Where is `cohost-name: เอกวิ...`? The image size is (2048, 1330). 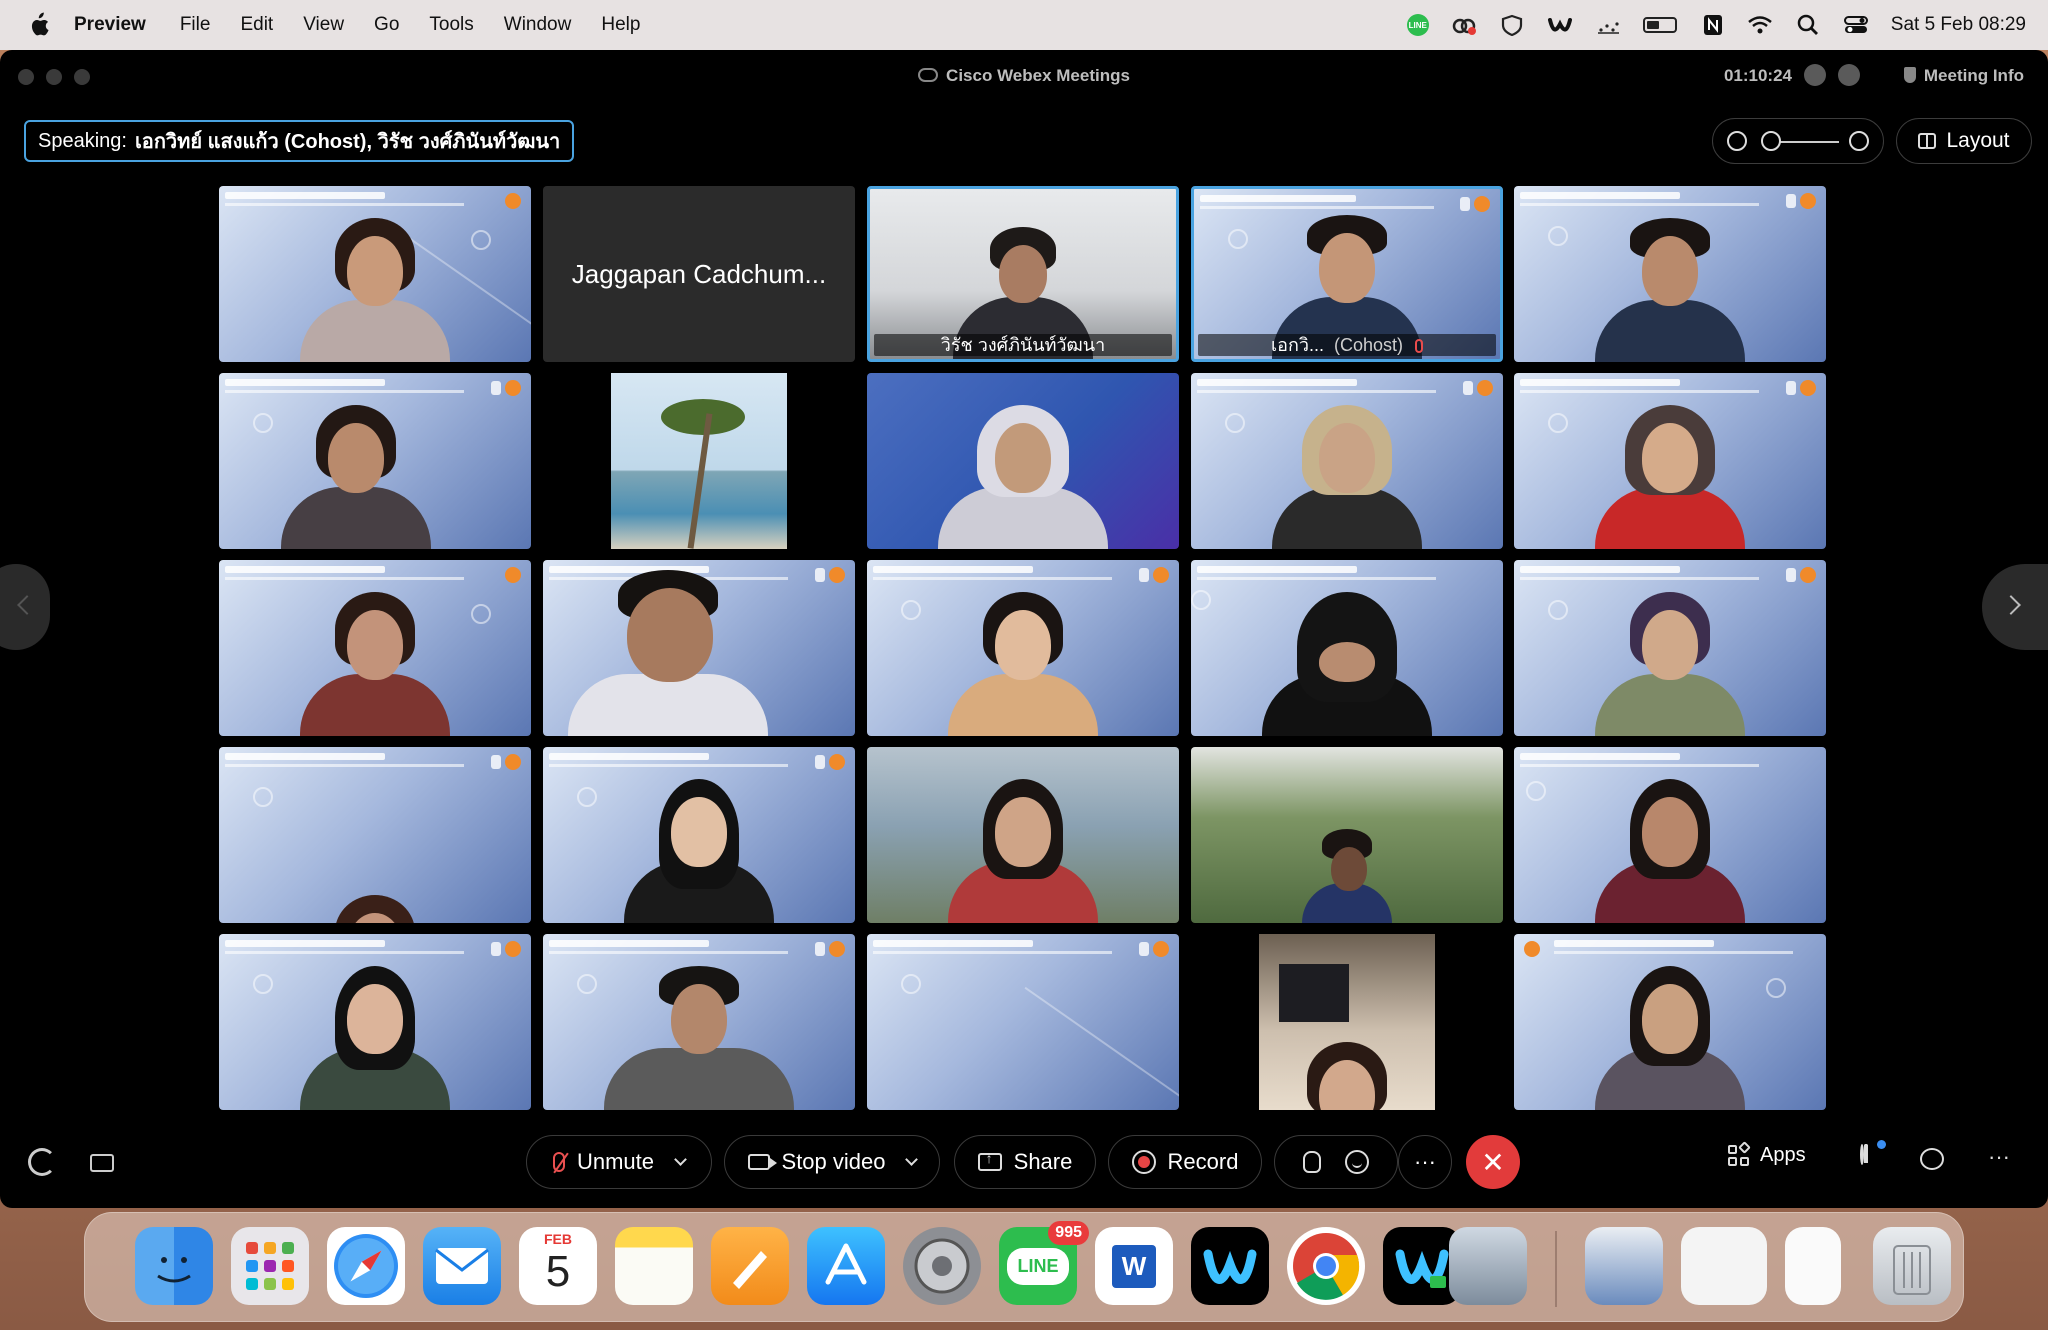
cohost-name: เอกวิ... is located at coordinates (1297, 345).